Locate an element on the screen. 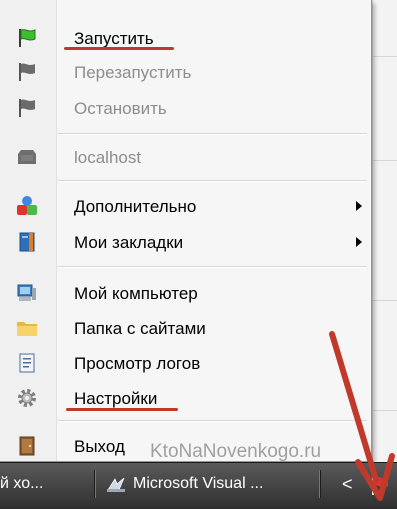 The image size is (397, 509). watermark-text: KtoNaNovenkogo.ru is located at coordinates (236, 451).